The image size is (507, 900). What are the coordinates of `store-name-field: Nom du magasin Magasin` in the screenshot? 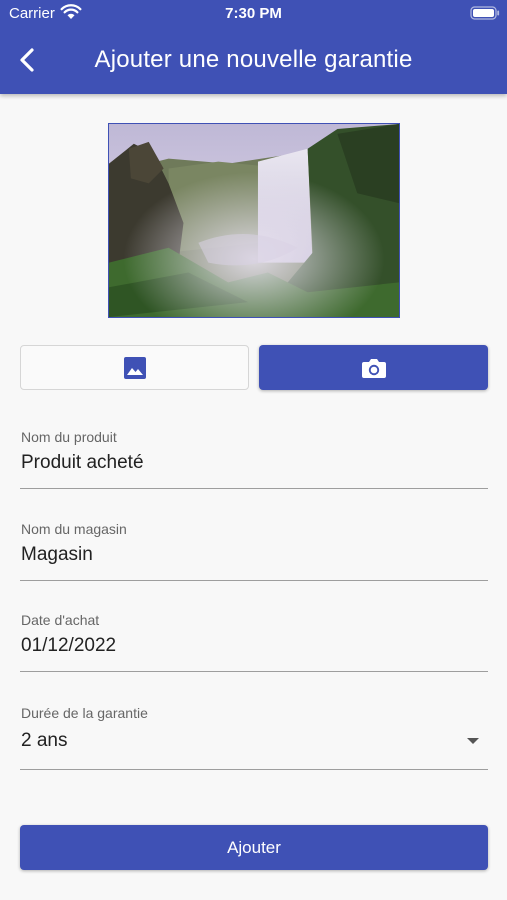 It's located at (254, 549).